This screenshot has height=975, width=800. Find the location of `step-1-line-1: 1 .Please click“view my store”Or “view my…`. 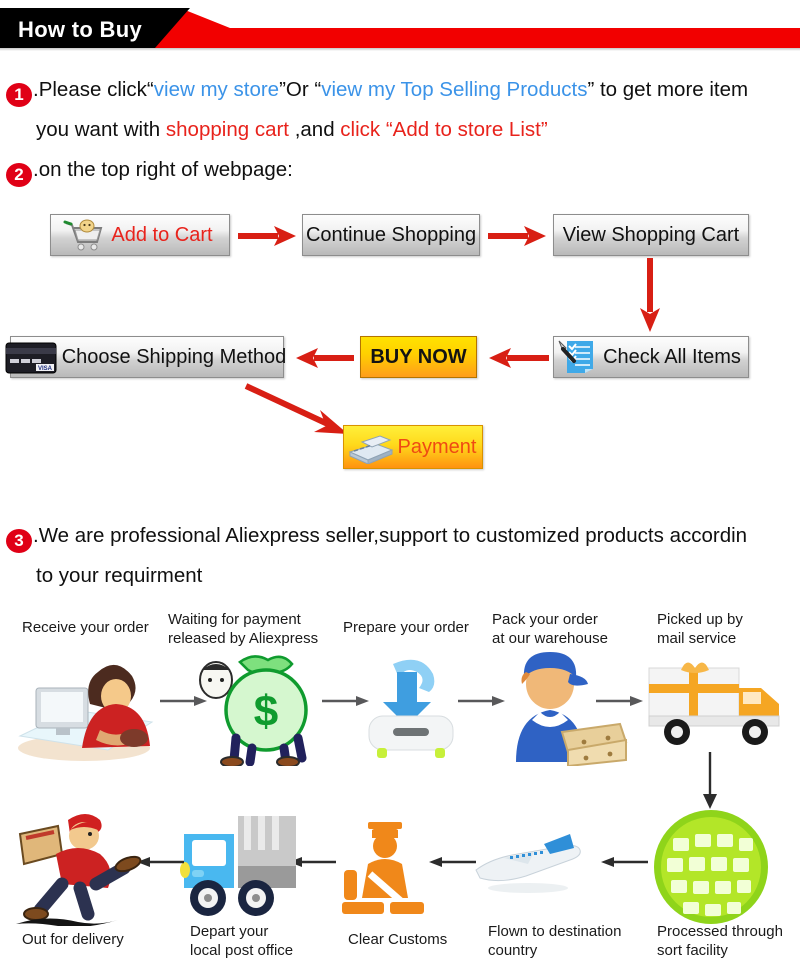

step-1-line-1: 1 .Please click“view my store”Or “view my… is located at coordinates (377, 90).